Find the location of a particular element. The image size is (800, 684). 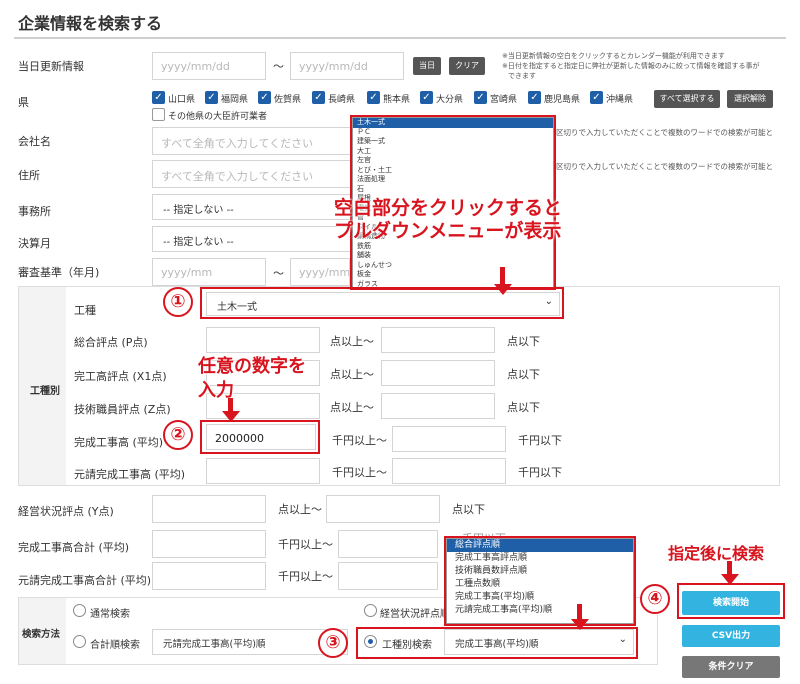

address-note: 区切りで入力していただくことで複数のワードでの検索が可能と is located at coordinates (665, 166).